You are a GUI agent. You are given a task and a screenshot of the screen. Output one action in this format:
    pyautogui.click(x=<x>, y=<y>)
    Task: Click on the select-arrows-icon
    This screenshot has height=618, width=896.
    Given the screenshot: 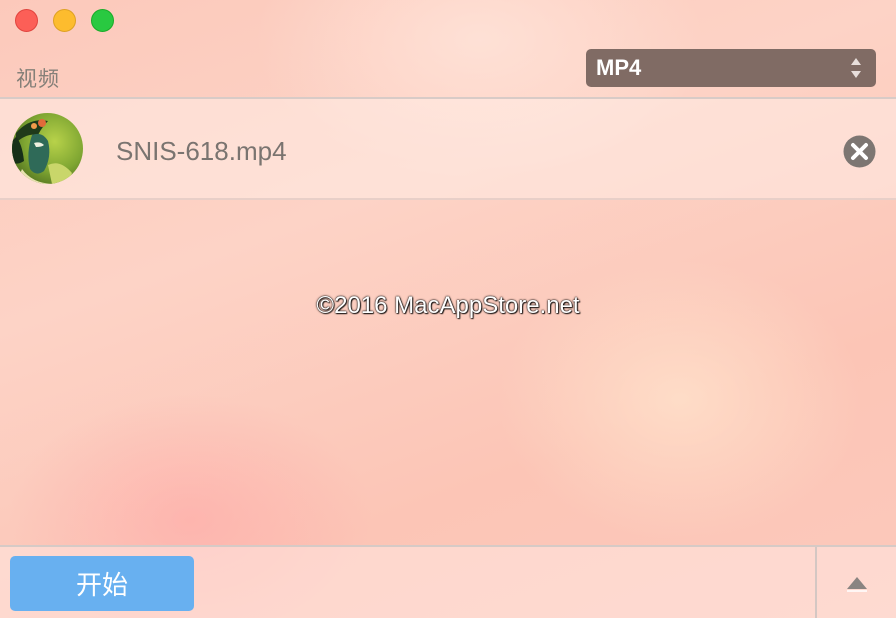 What is the action you would take?
    pyautogui.click(x=856, y=68)
    